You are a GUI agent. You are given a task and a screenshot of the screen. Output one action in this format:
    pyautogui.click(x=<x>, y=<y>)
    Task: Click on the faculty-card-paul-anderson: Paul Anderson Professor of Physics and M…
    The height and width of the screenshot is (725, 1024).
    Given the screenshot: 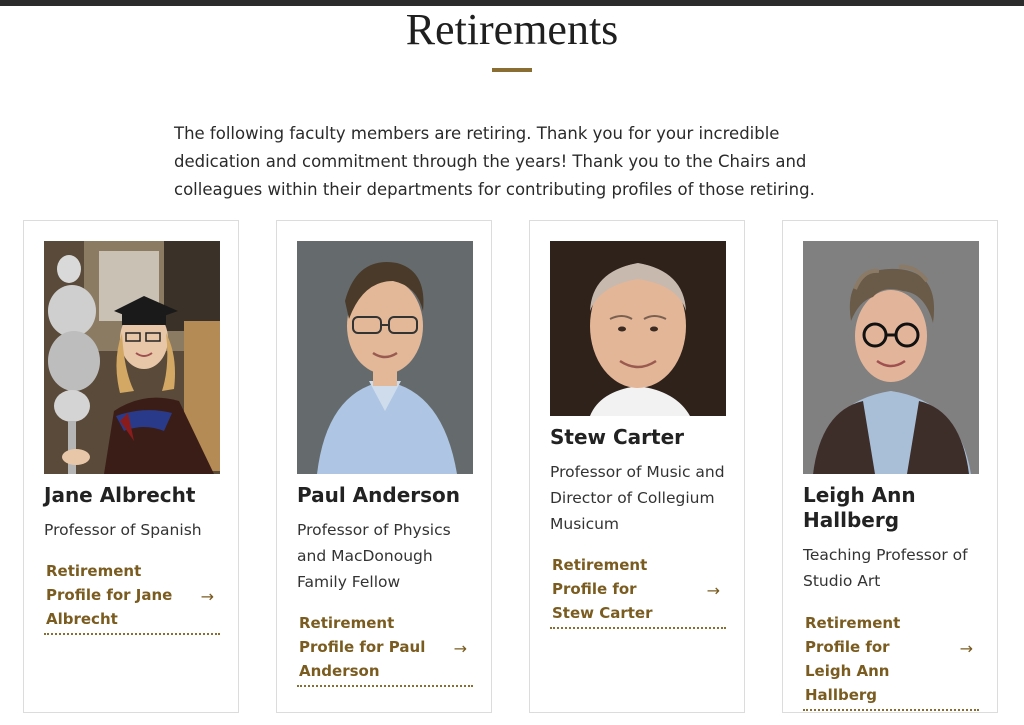 What is the action you would take?
    pyautogui.click(x=384, y=466)
    